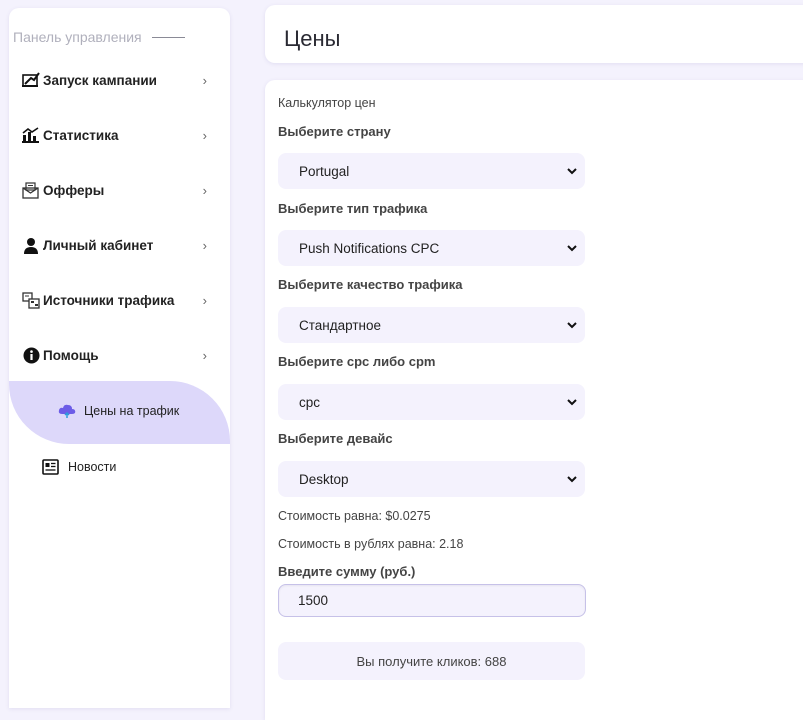 This screenshot has width=803, height=720. What do you see at coordinates (31, 190) in the screenshot?
I see `offers-icon` at bounding box center [31, 190].